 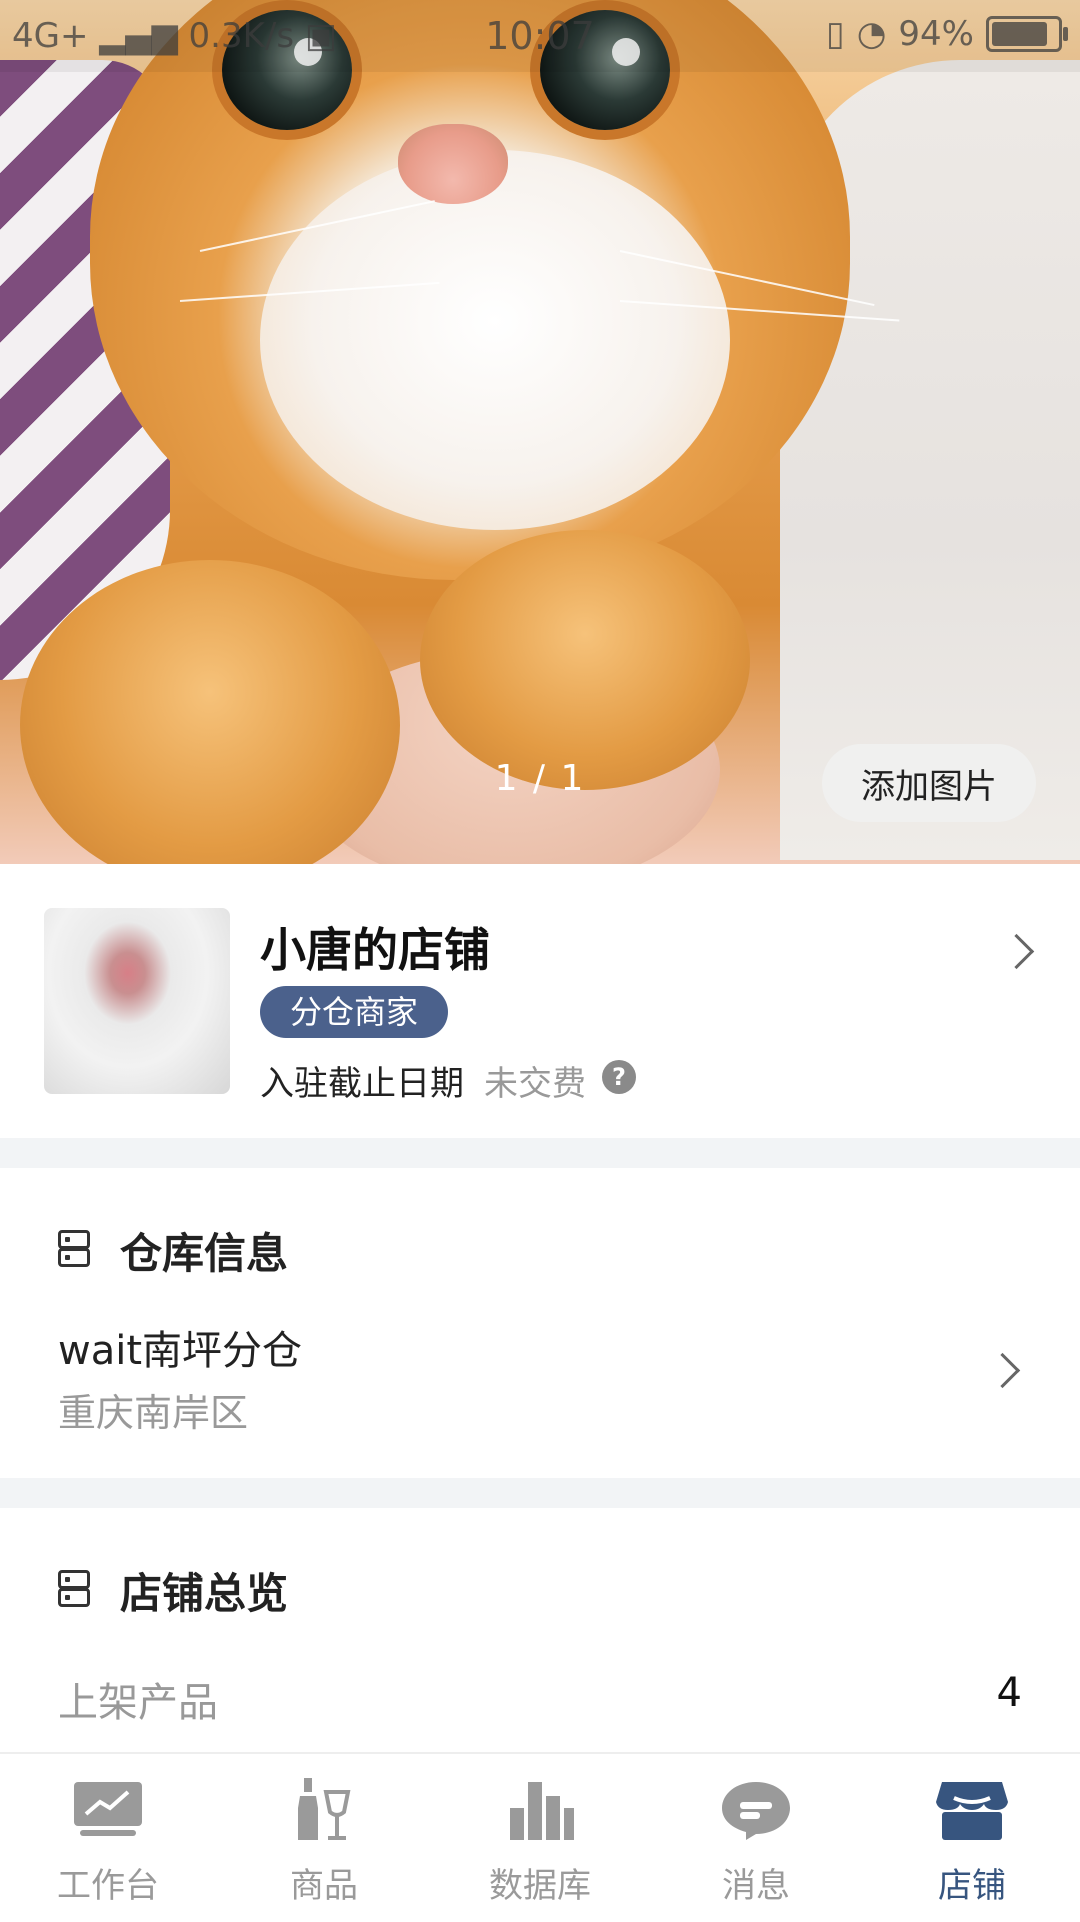 I want to click on store-icon, so click(x=972, y=1811).